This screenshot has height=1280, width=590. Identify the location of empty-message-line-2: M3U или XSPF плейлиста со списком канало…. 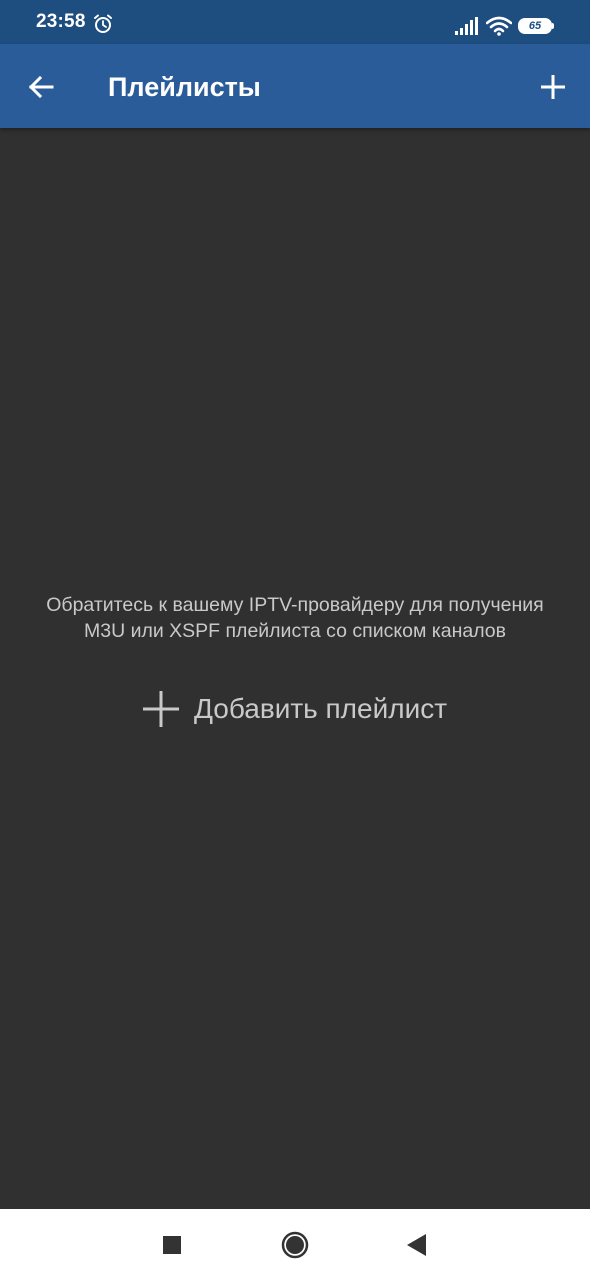
(294, 631).